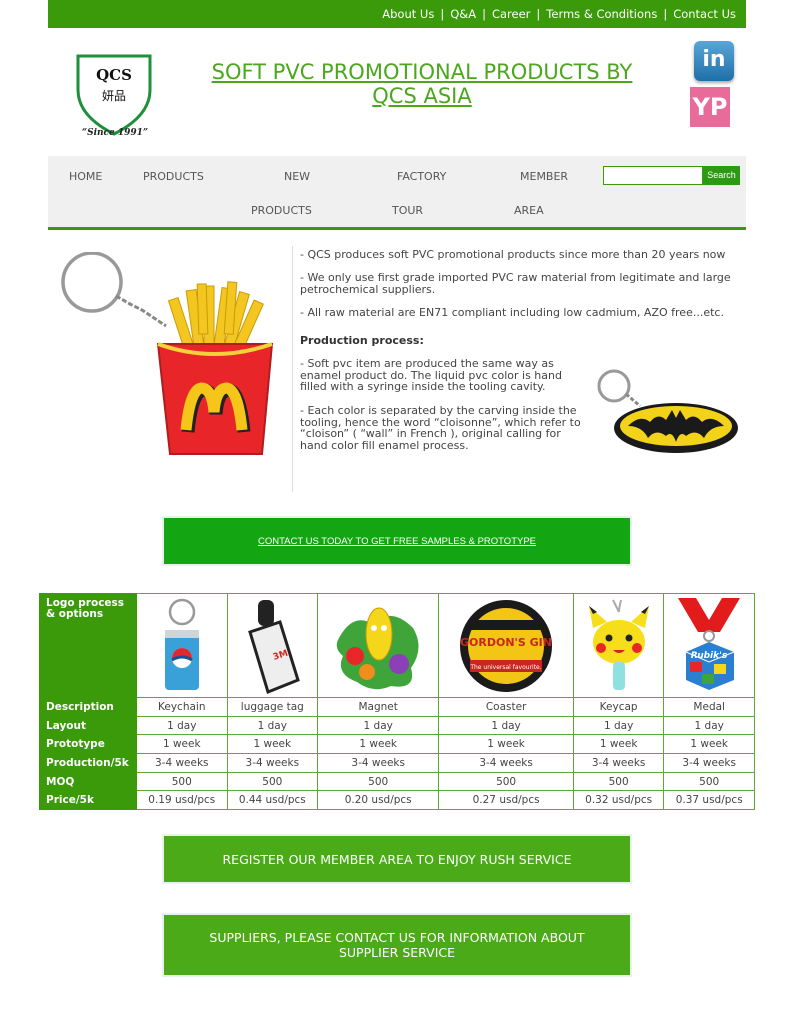 This screenshot has width=794, height=1024. Describe the element at coordinates (182, 645) in the screenshot. I see `keychain-cell` at that location.